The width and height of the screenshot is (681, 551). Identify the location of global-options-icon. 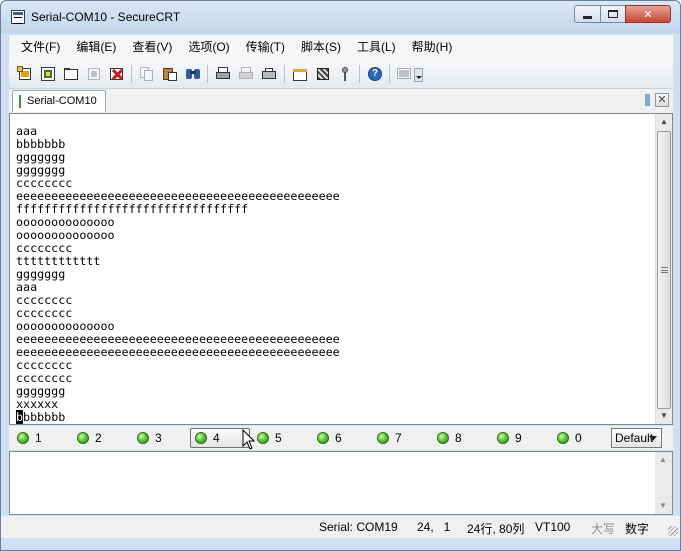
(323, 74).